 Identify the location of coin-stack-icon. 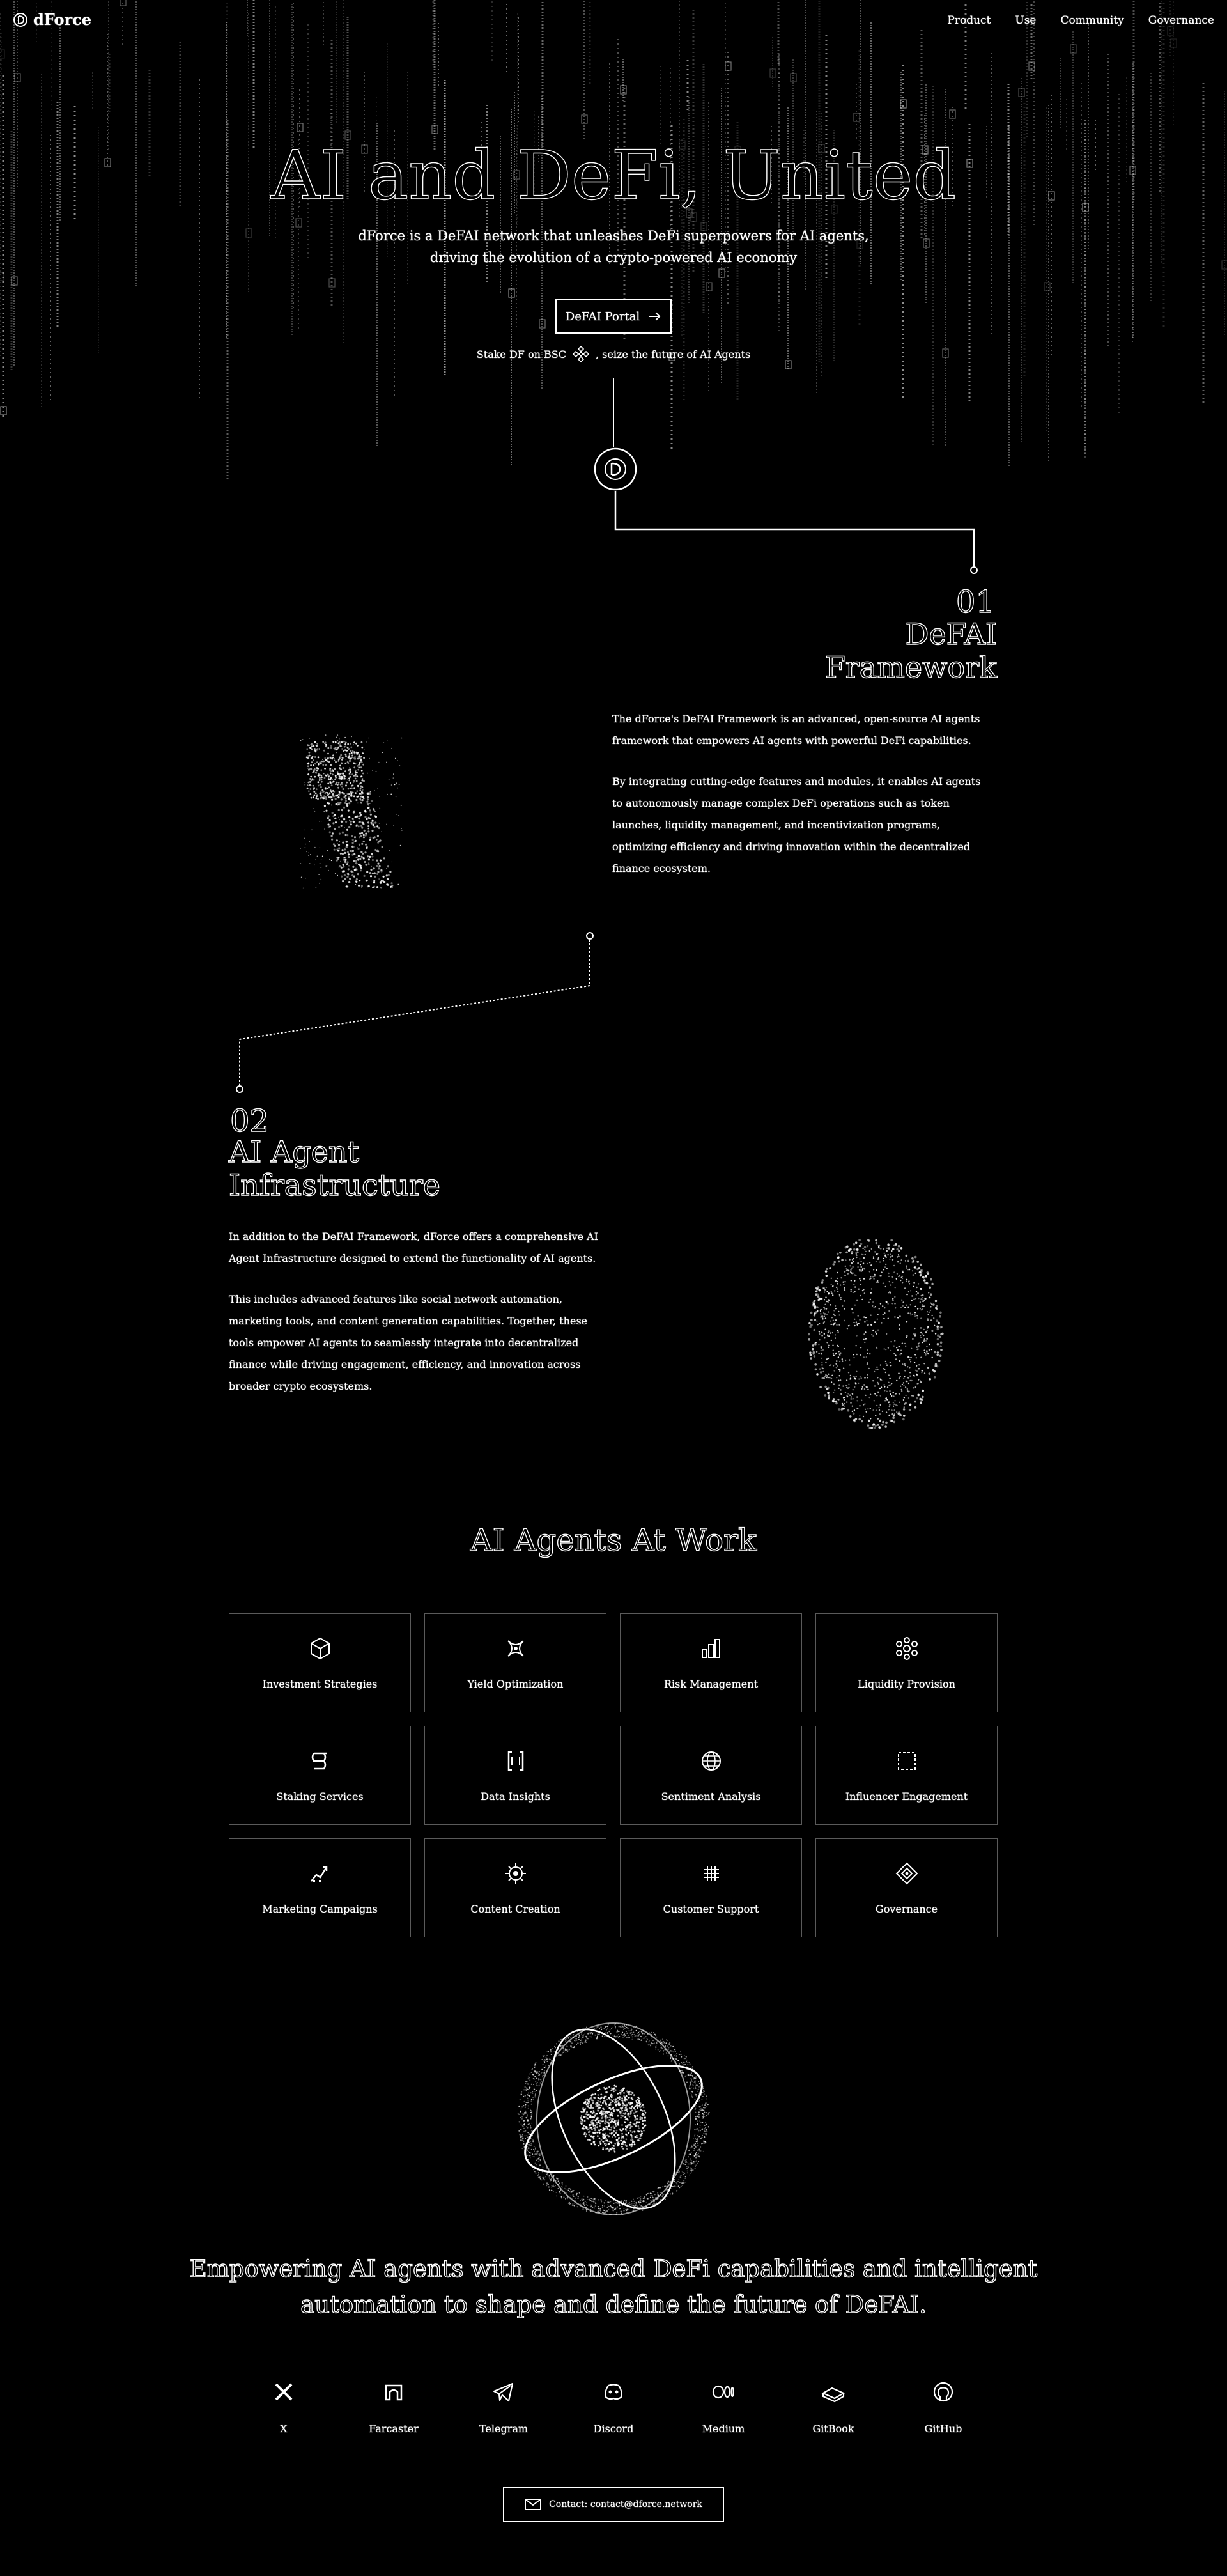
(319, 1761).